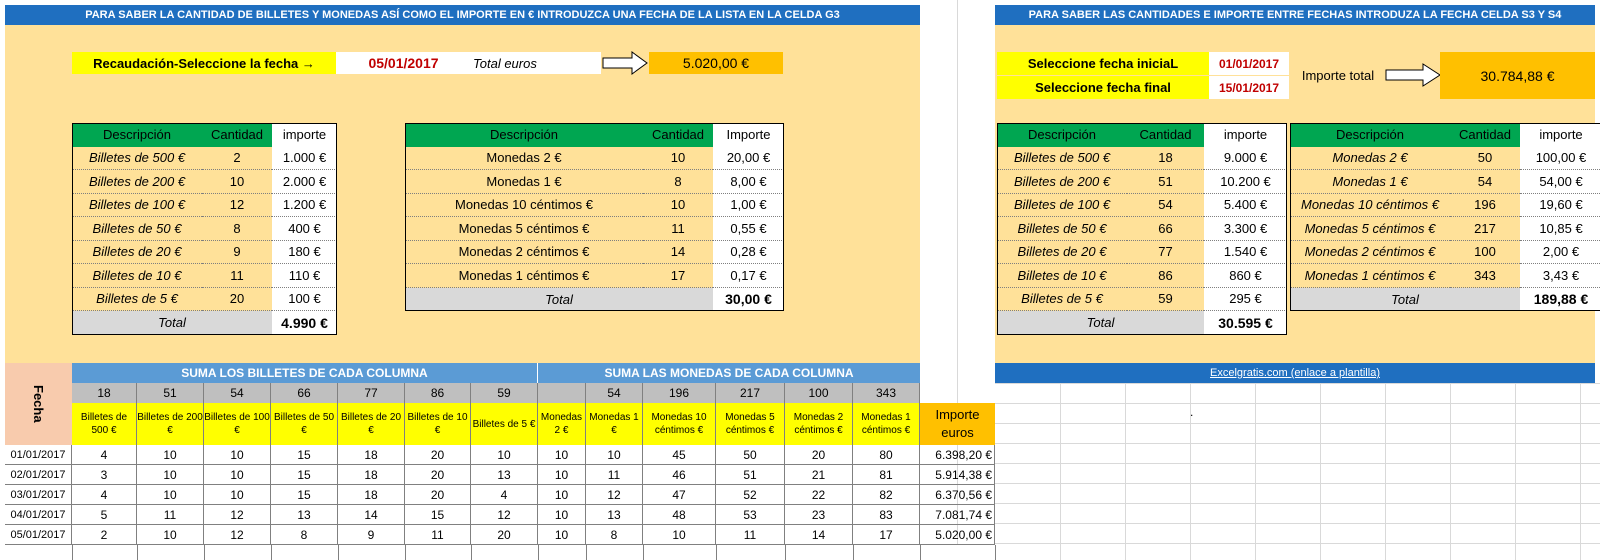 This screenshot has width=1600, height=560. What do you see at coordinates (679, 515) in the screenshot?
I see `table-cell: 48` at bounding box center [679, 515].